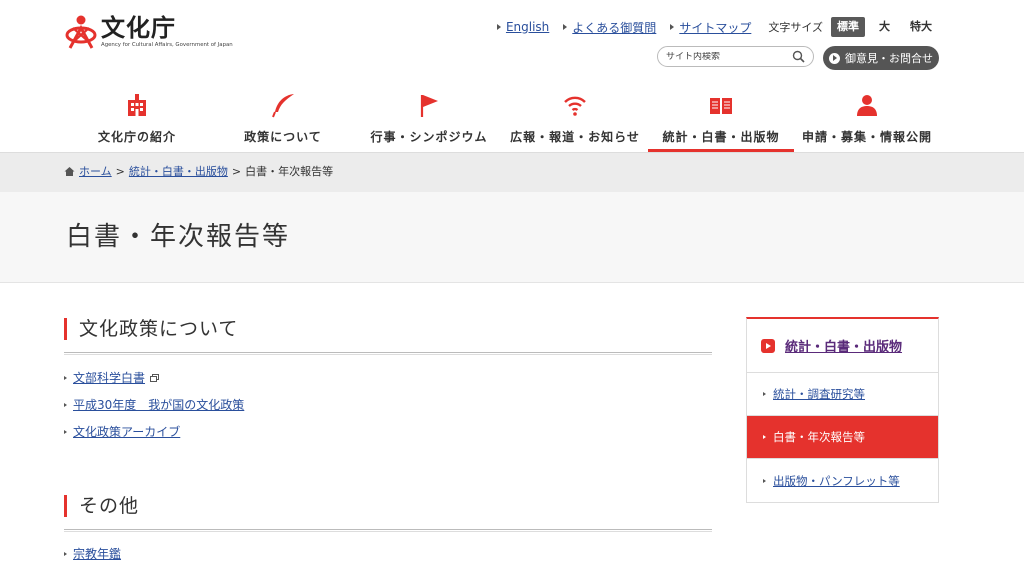  Describe the element at coordinates (178, 171) in the screenshot. I see `breadcrumb-parent-link: 統計・白書・出版物` at that location.